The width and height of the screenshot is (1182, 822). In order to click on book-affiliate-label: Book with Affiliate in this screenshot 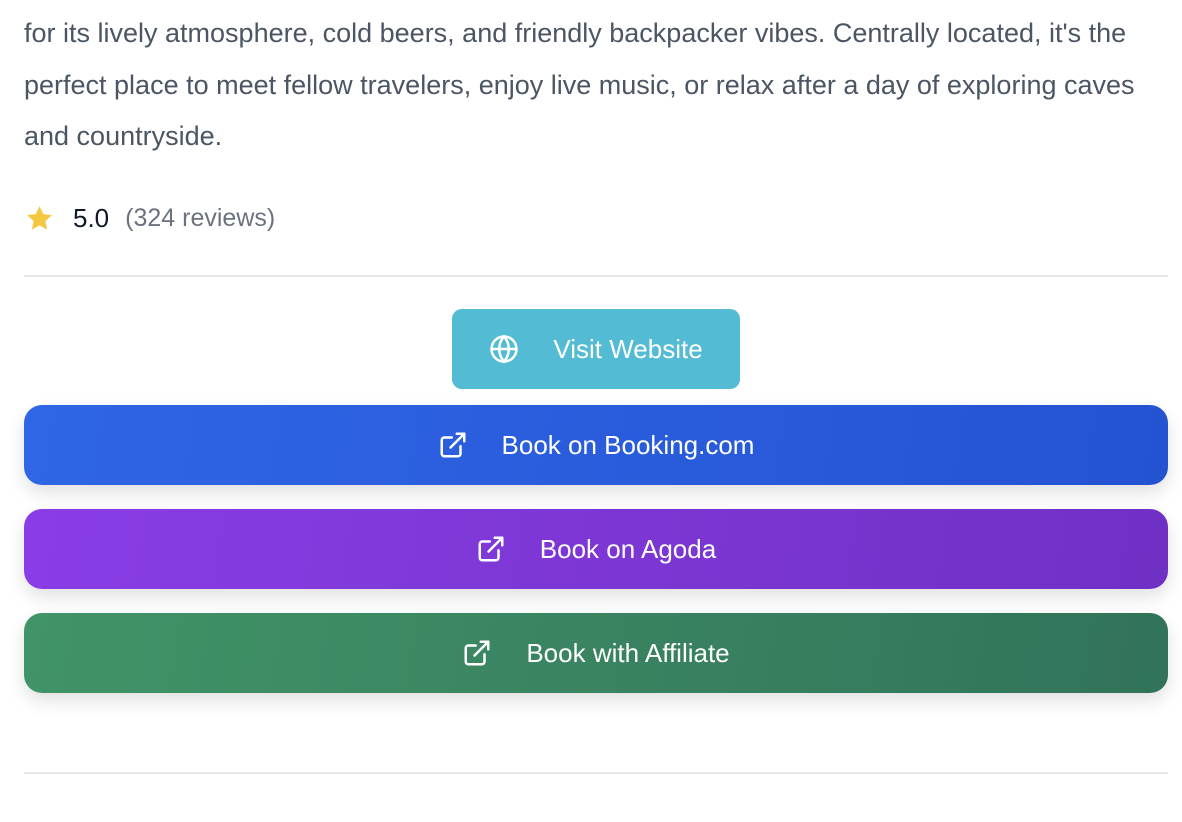, I will do `click(628, 652)`.